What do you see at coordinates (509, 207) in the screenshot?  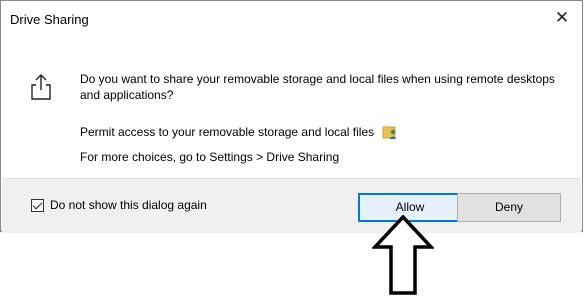 I see `deny-button: Deny` at bounding box center [509, 207].